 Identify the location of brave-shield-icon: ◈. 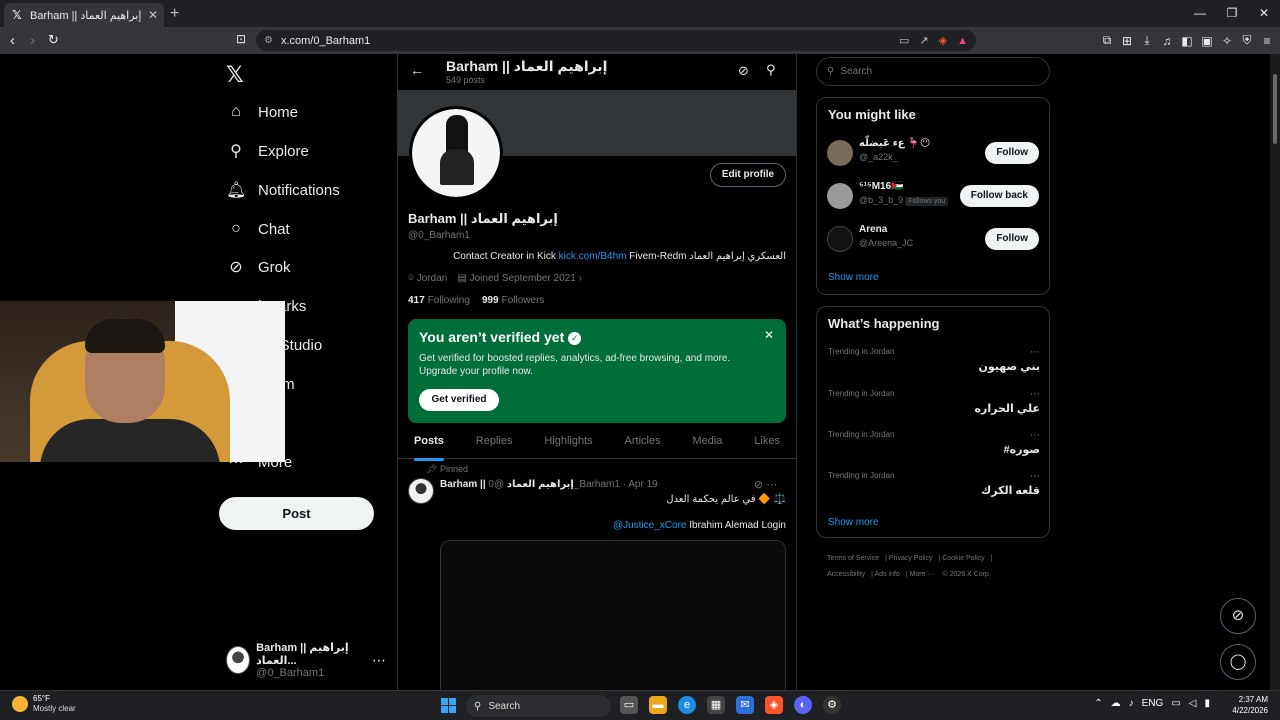
(943, 40).